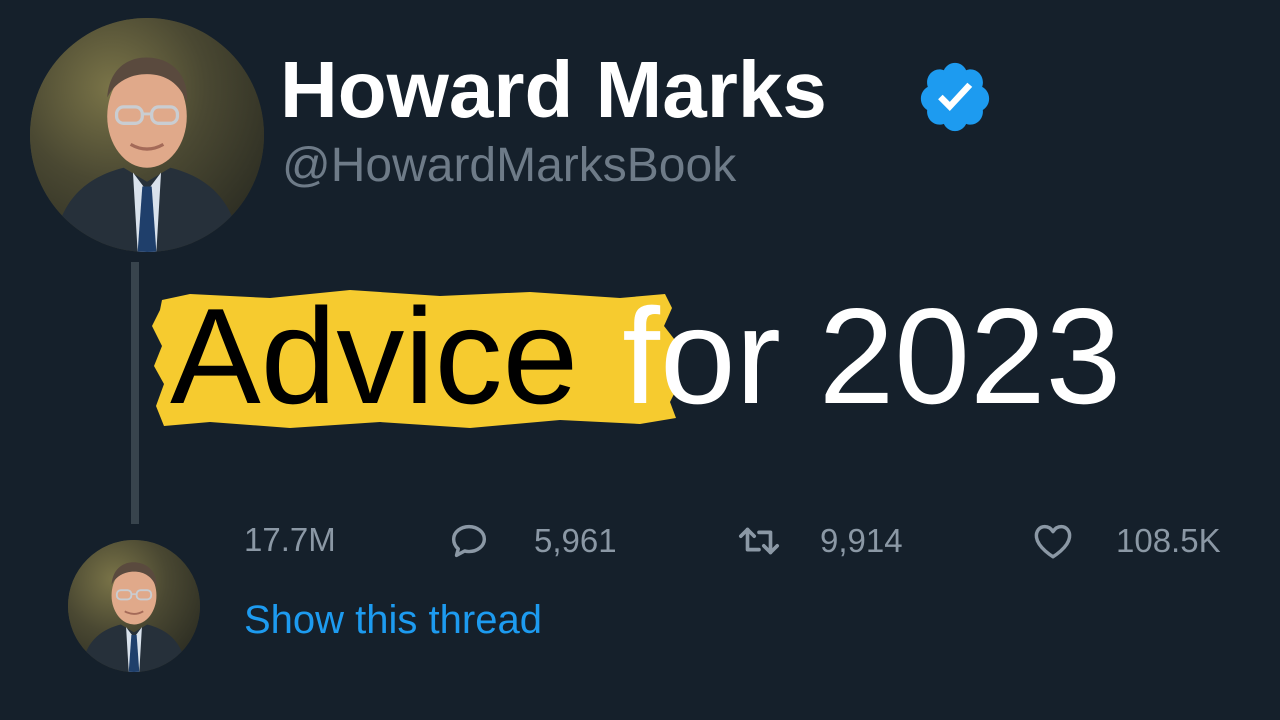  Describe the element at coordinates (861, 540) in the screenshot. I see `retweet-count: 9,914` at that location.